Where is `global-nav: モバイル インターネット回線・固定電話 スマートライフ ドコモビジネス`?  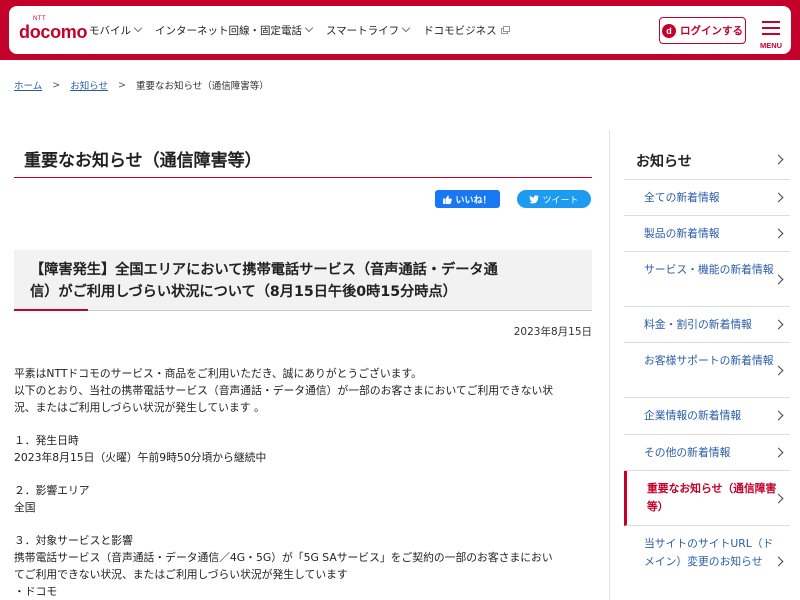 global-nav: モバイル インターネット回線・固定電話 スマートライフ ドコモビジネス is located at coordinates (306, 30).